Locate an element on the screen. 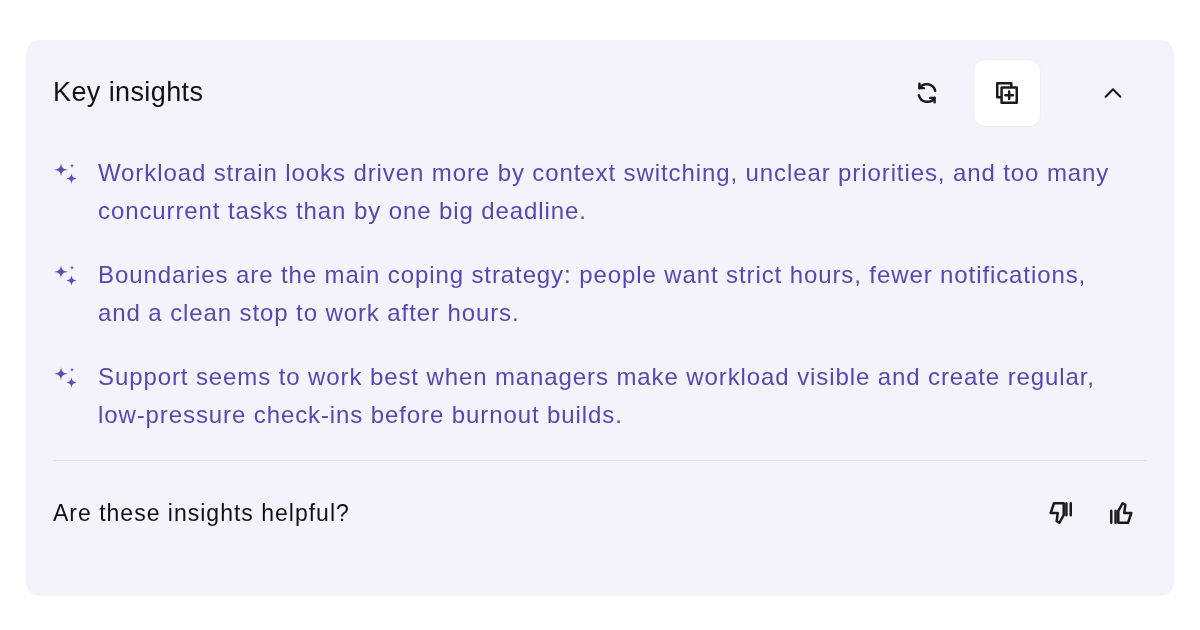 This screenshot has height=630, width=1200. panel-title: Key insights is located at coordinates (128, 92).